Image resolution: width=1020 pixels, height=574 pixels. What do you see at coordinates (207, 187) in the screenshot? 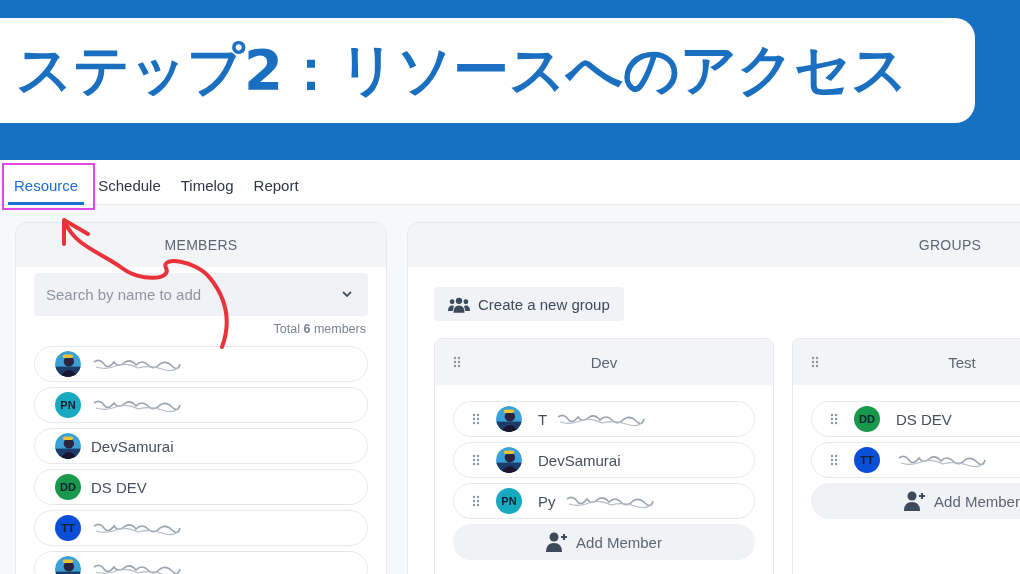
I see `tab: Timelog` at bounding box center [207, 187].